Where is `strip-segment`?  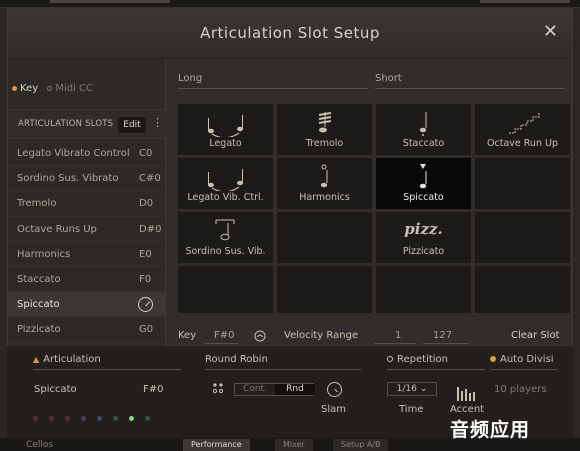 strip-segment is located at coordinates (525, 1).